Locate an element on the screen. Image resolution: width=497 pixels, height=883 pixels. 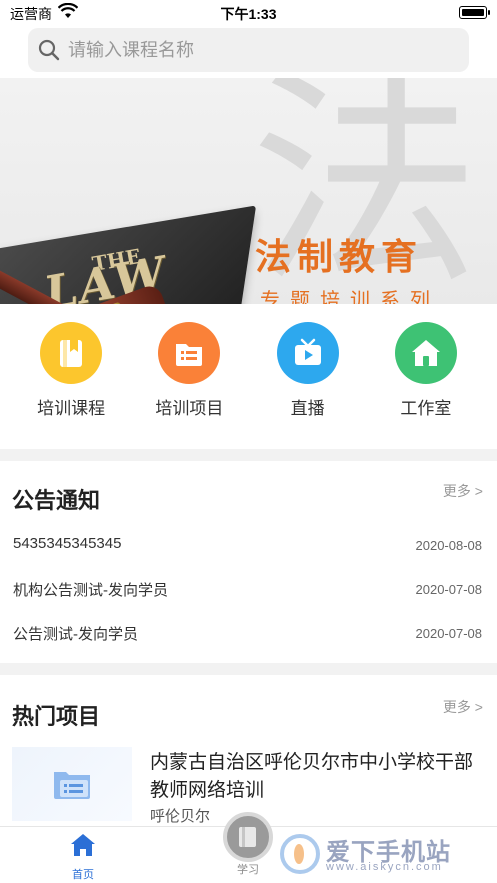
battery-tip is located at coordinates (489, 12).